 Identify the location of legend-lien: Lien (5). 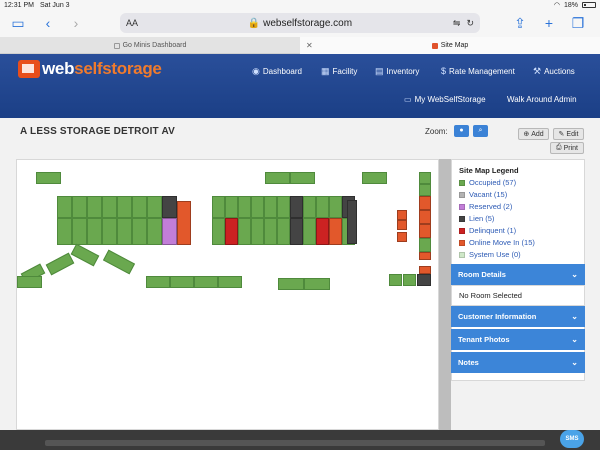
(476, 218).